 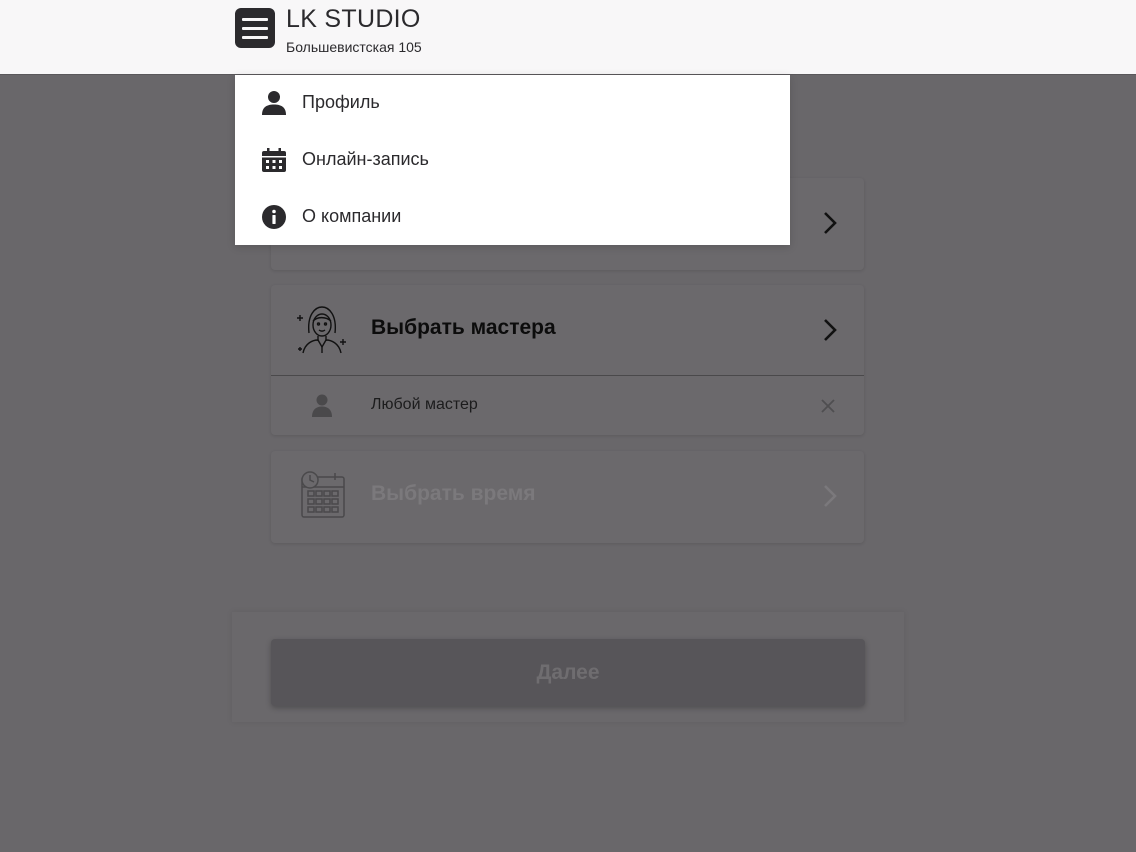 What do you see at coordinates (353, 19) in the screenshot?
I see `studio-title: LK STUDIO` at bounding box center [353, 19].